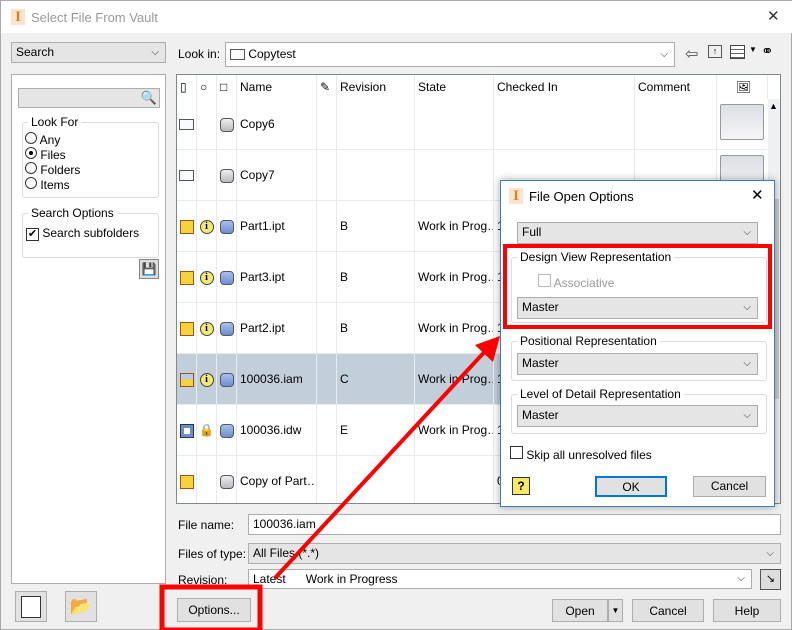  What do you see at coordinates (382, 462) in the screenshot?
I see `annotation-arrow-line` at bounding box center [382, 462].